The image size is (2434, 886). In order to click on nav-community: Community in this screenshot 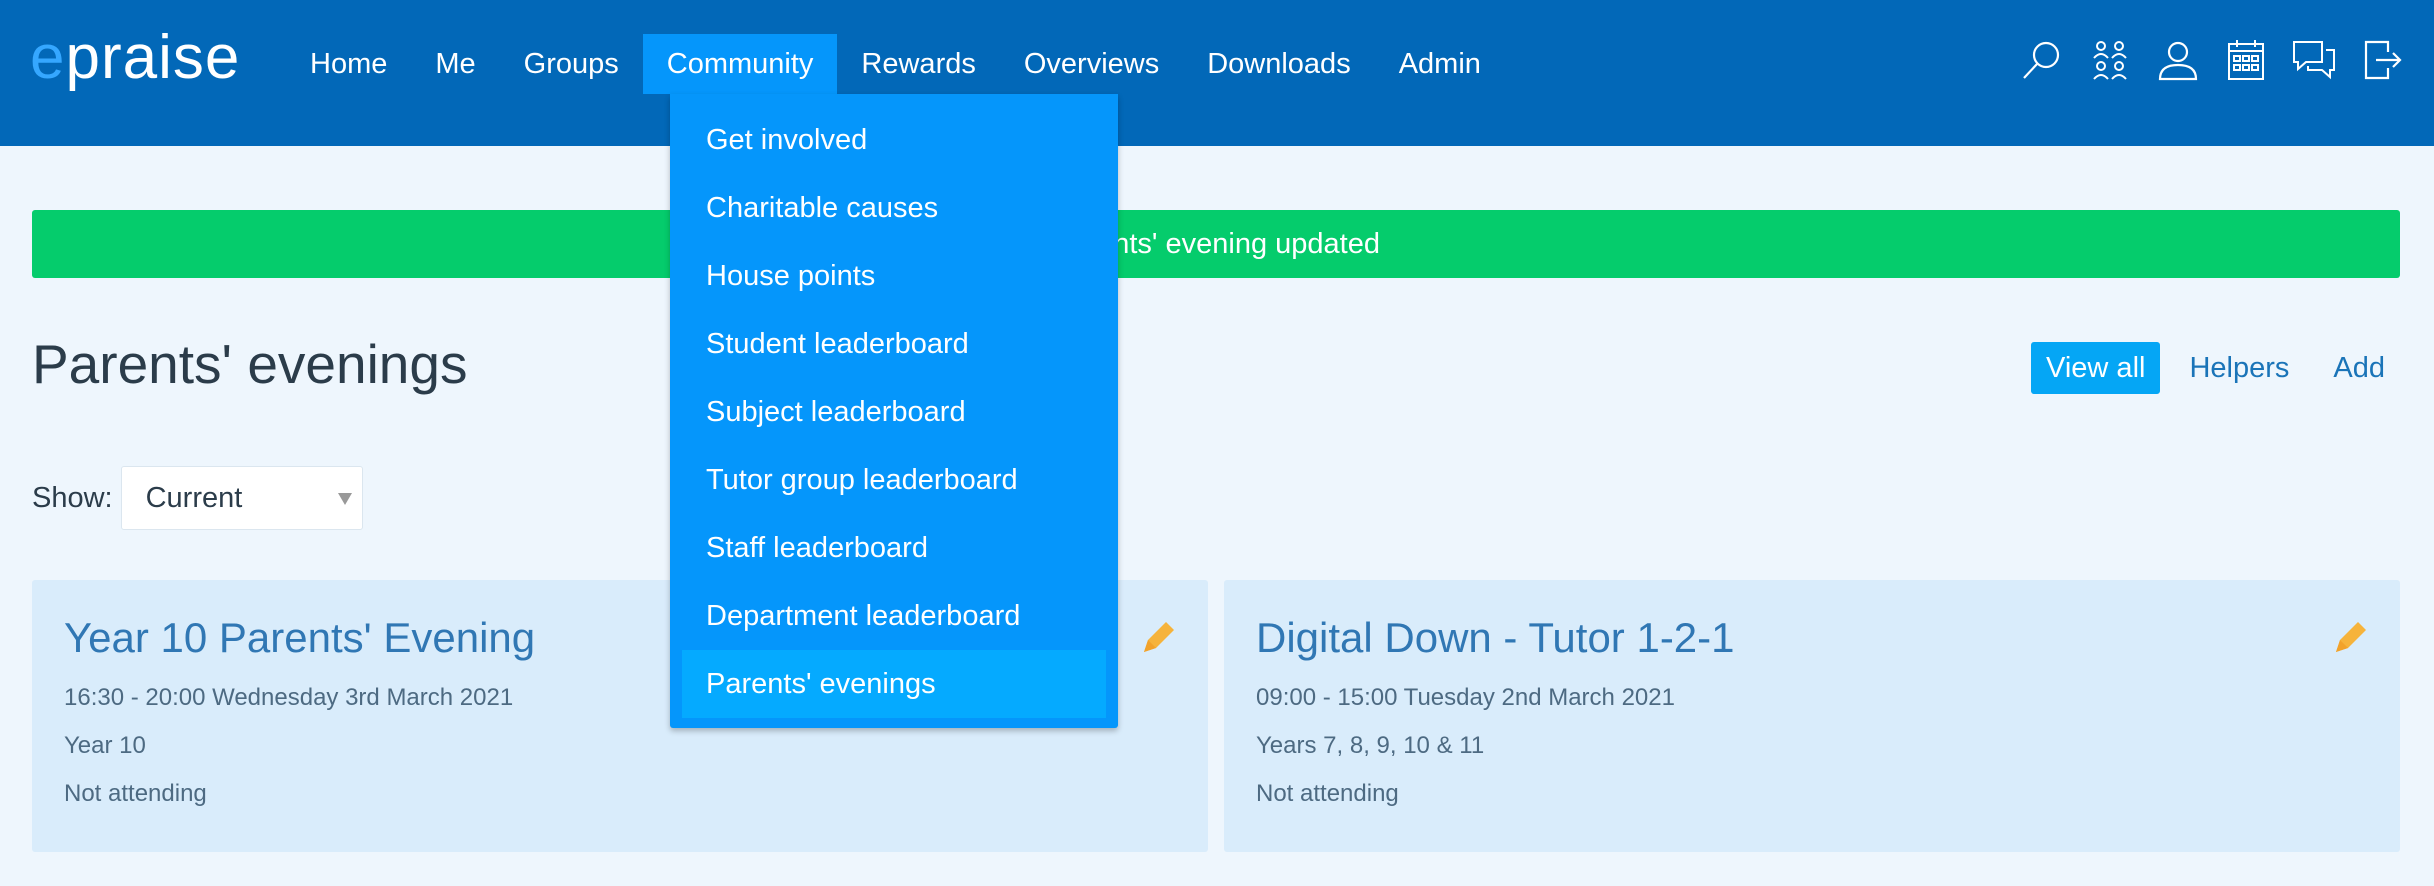, I will do `click(740, 64)`.